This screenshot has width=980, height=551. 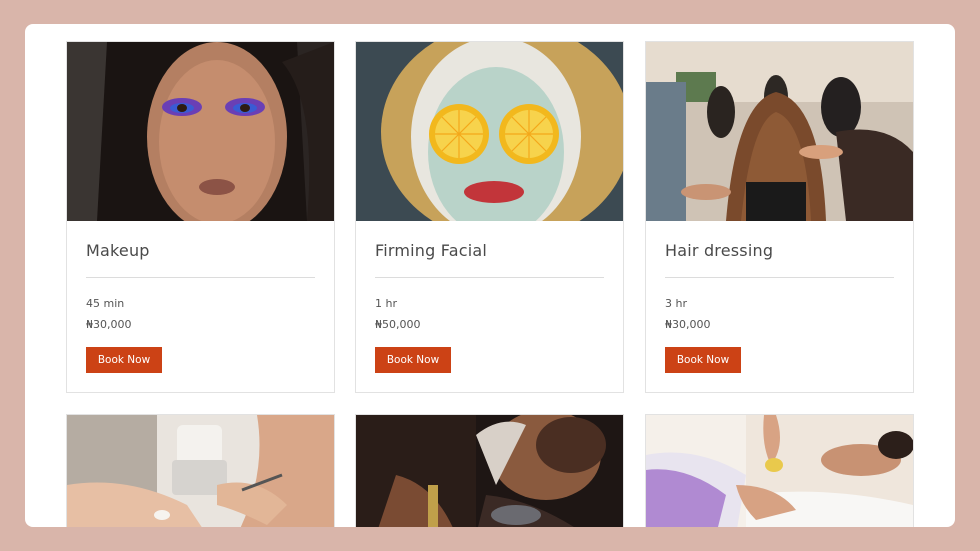 What do you see at coordinates (676, 303) in the screenshot?
I see `service-duration: 3 hr` at bounding box center [676, 303].